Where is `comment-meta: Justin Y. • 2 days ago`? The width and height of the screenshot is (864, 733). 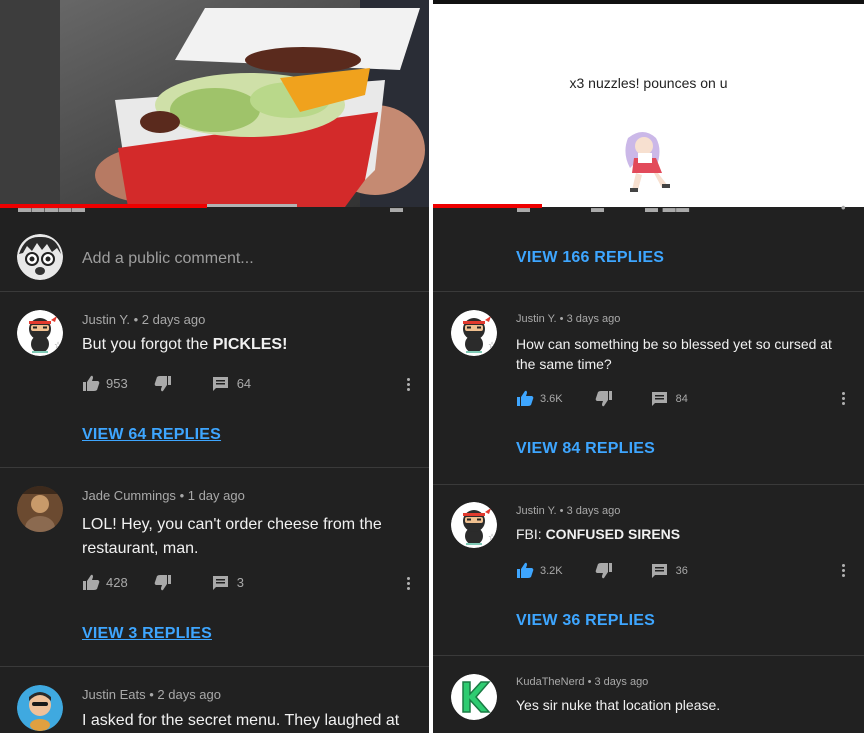 comment-meta: Justin Y. • 2 days ago is located at coordinates (143, 319).